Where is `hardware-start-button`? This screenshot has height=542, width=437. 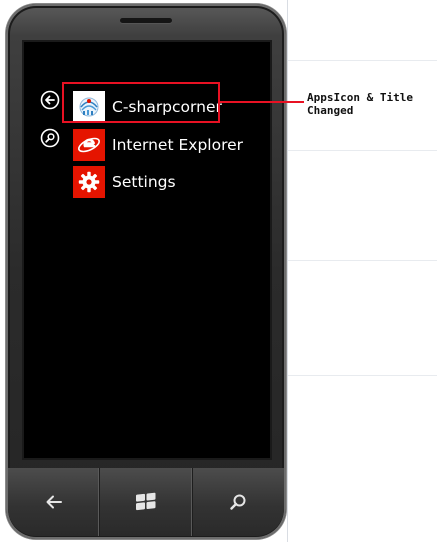
hardware-start-button is located at coordinates (146, 502).